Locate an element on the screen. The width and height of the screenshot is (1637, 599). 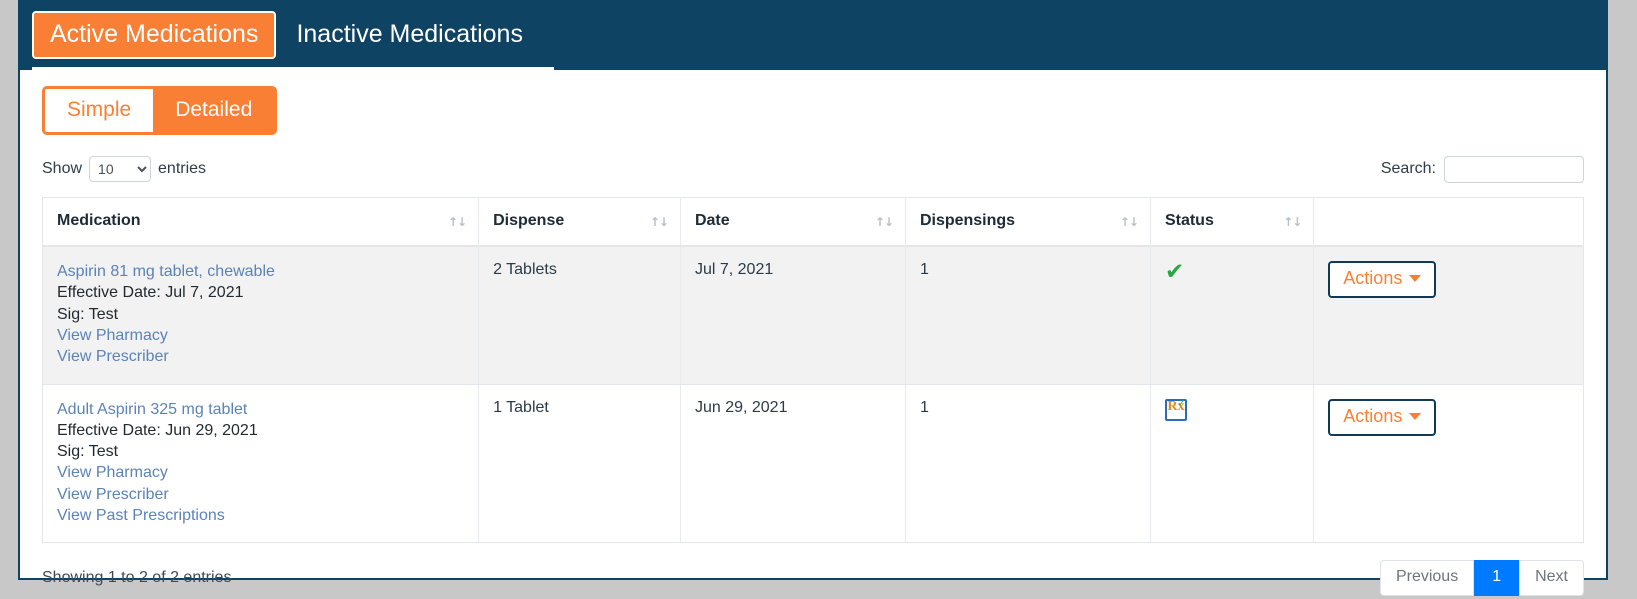
search-control: Search: is located at coordinates (1482, 169).